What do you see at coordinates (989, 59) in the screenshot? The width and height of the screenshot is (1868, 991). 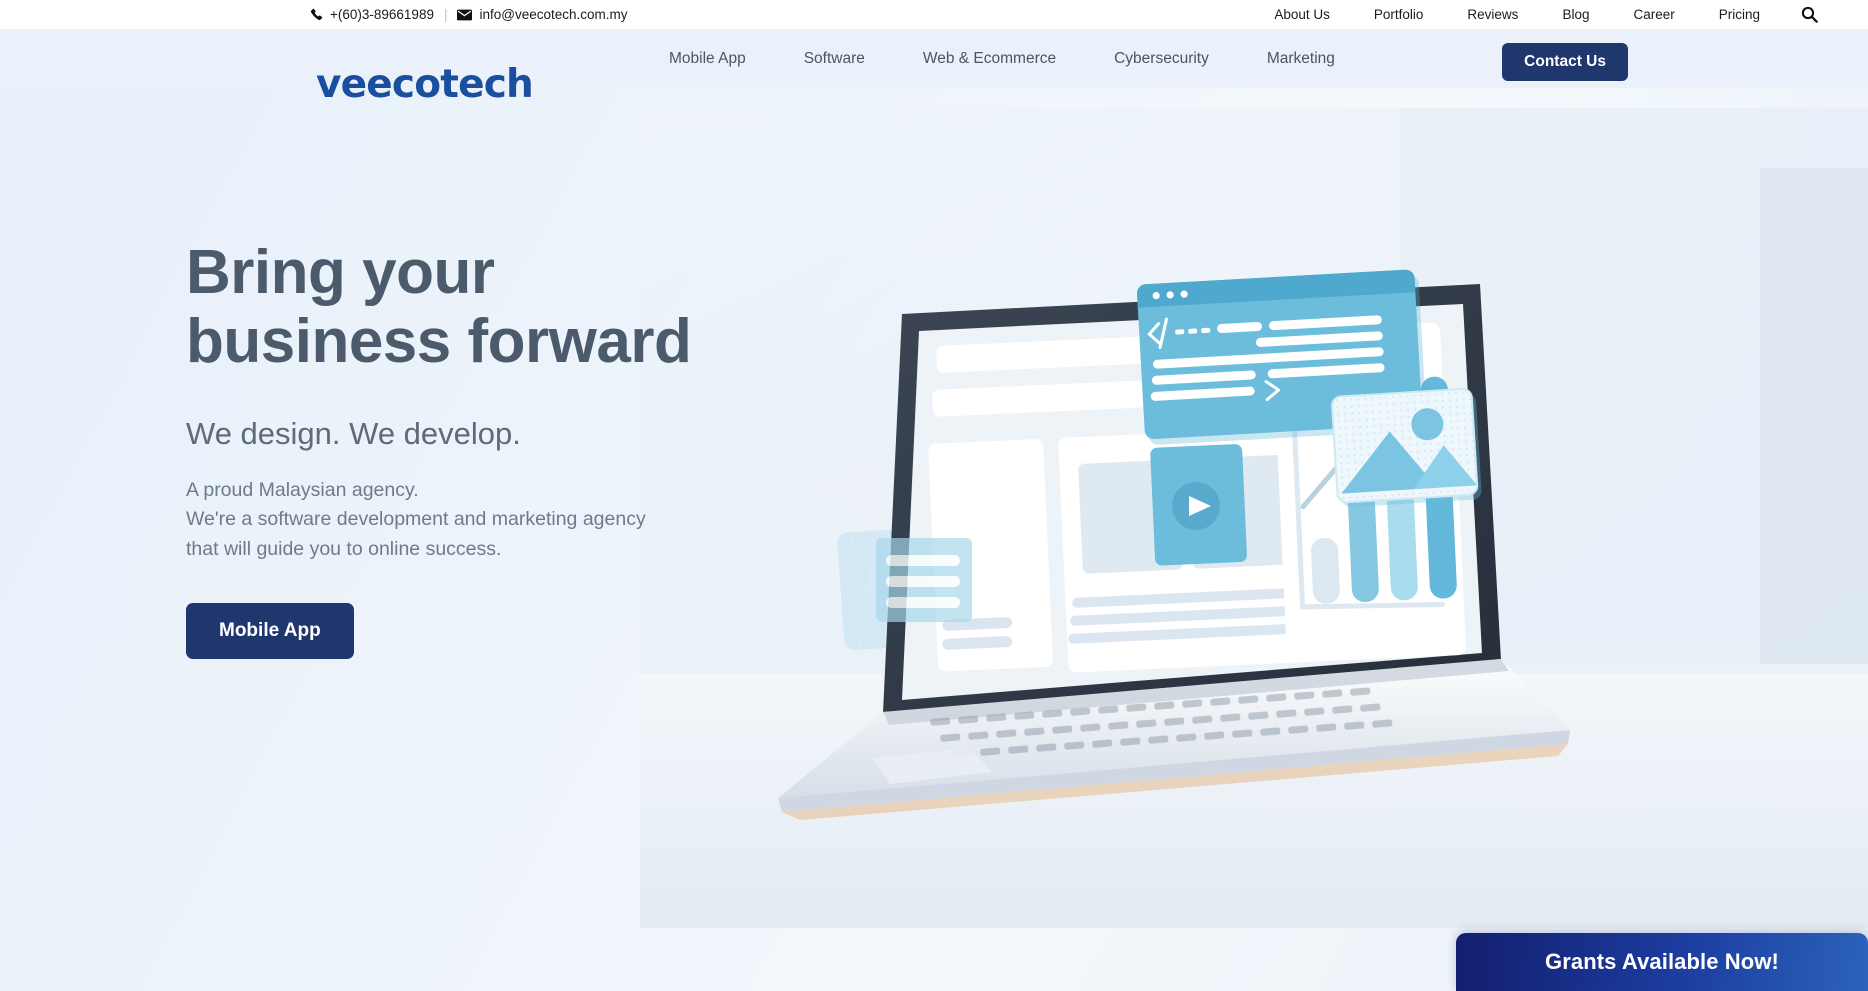 I see `nav-item-web-ecommerce: Web & Ecommerce` at bounding box center [989, 59].